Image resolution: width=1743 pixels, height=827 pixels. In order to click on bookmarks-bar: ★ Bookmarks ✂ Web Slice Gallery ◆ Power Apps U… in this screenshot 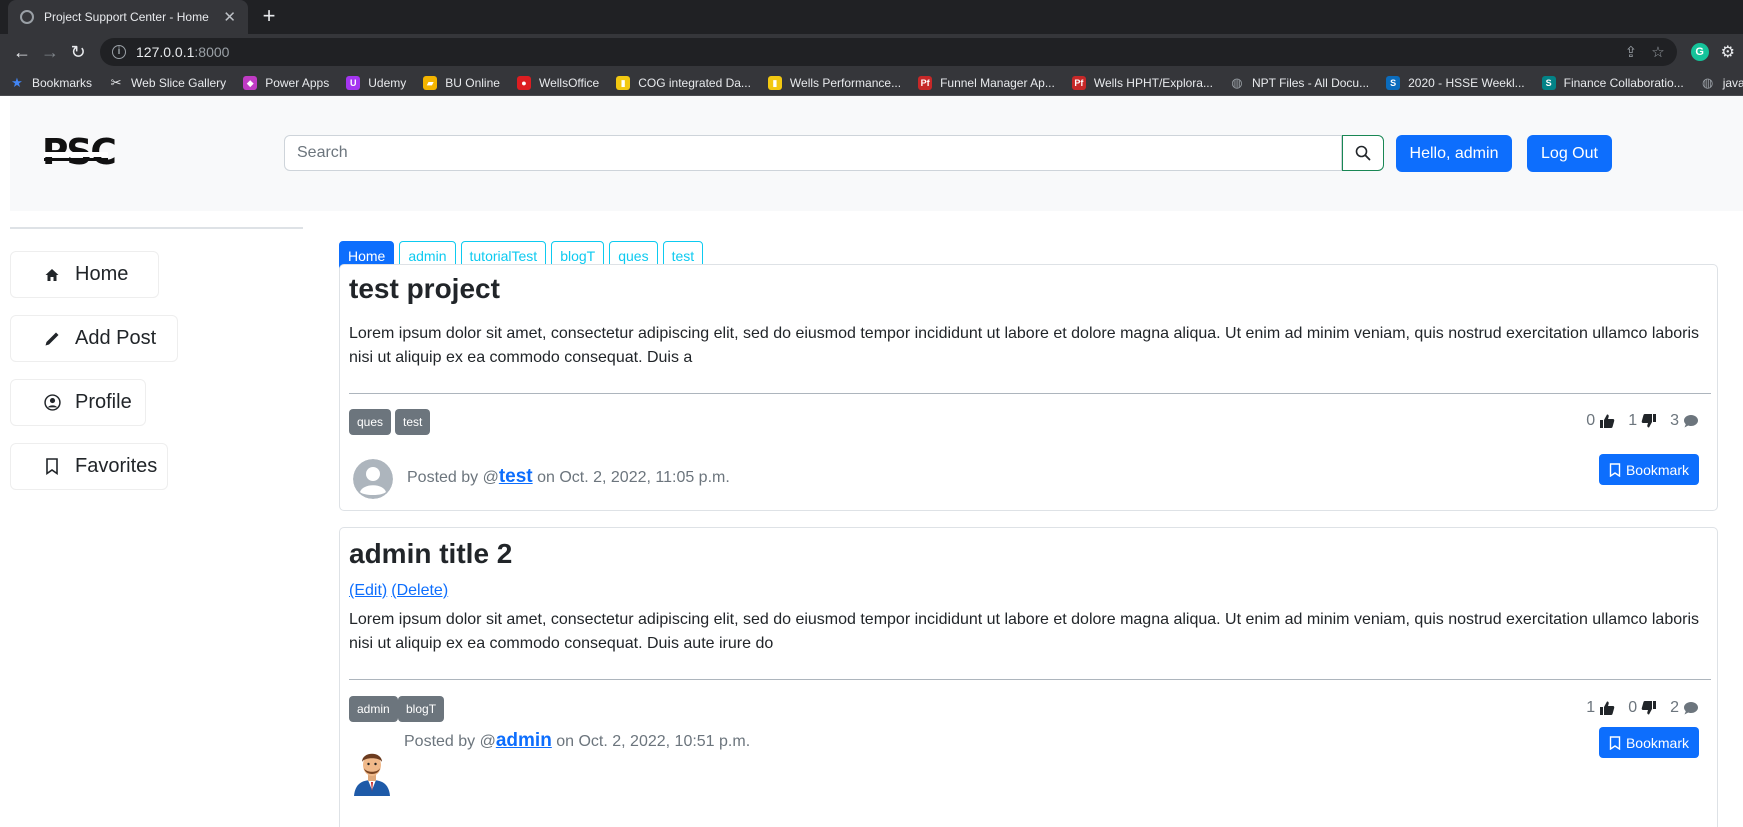, I will do `click(871, 83)`.